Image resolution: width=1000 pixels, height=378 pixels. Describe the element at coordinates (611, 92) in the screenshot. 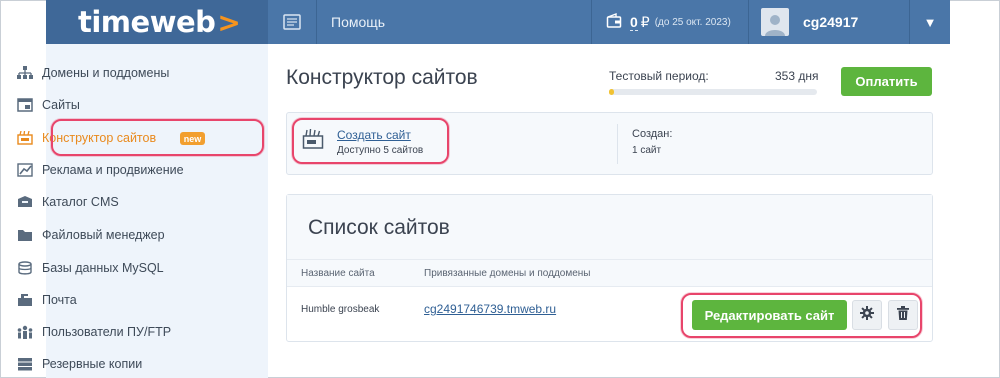

I see `trial-progress-fill` at that location.